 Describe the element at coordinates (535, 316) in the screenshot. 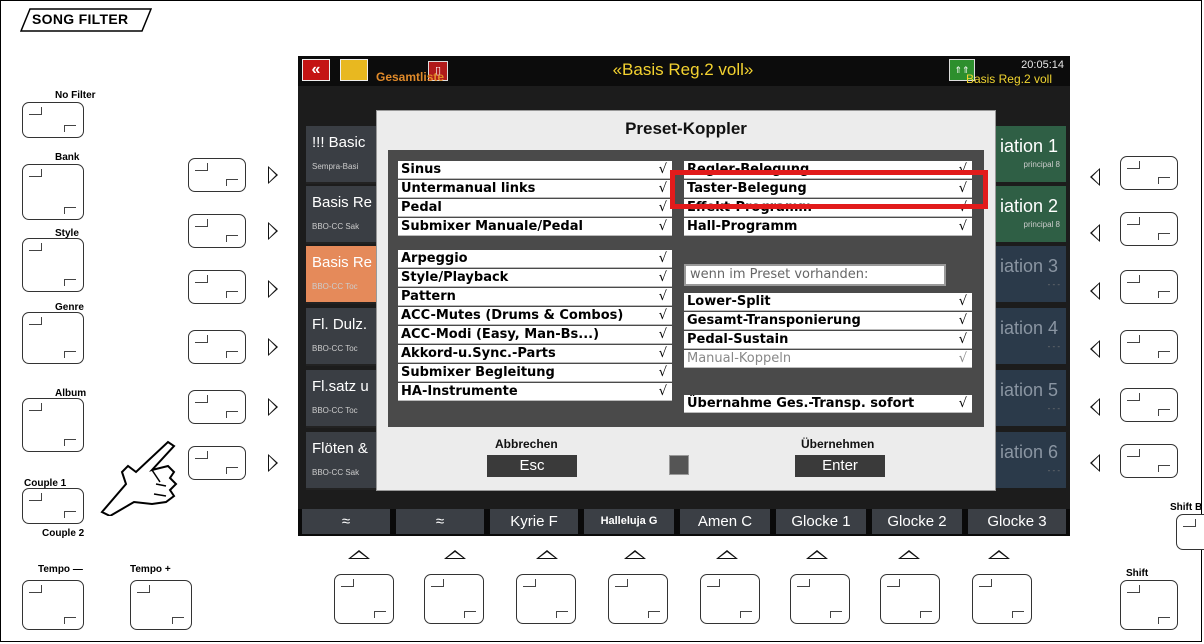

I see `option-acc-mutes: ACC-Mutes (Drums & Combos) √` at that location.